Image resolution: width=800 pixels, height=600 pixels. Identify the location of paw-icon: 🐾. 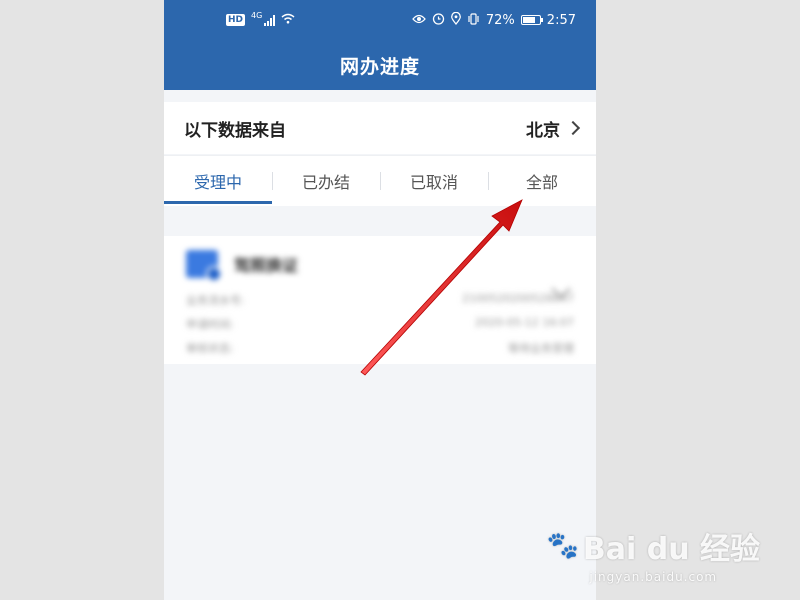
(562, 546).